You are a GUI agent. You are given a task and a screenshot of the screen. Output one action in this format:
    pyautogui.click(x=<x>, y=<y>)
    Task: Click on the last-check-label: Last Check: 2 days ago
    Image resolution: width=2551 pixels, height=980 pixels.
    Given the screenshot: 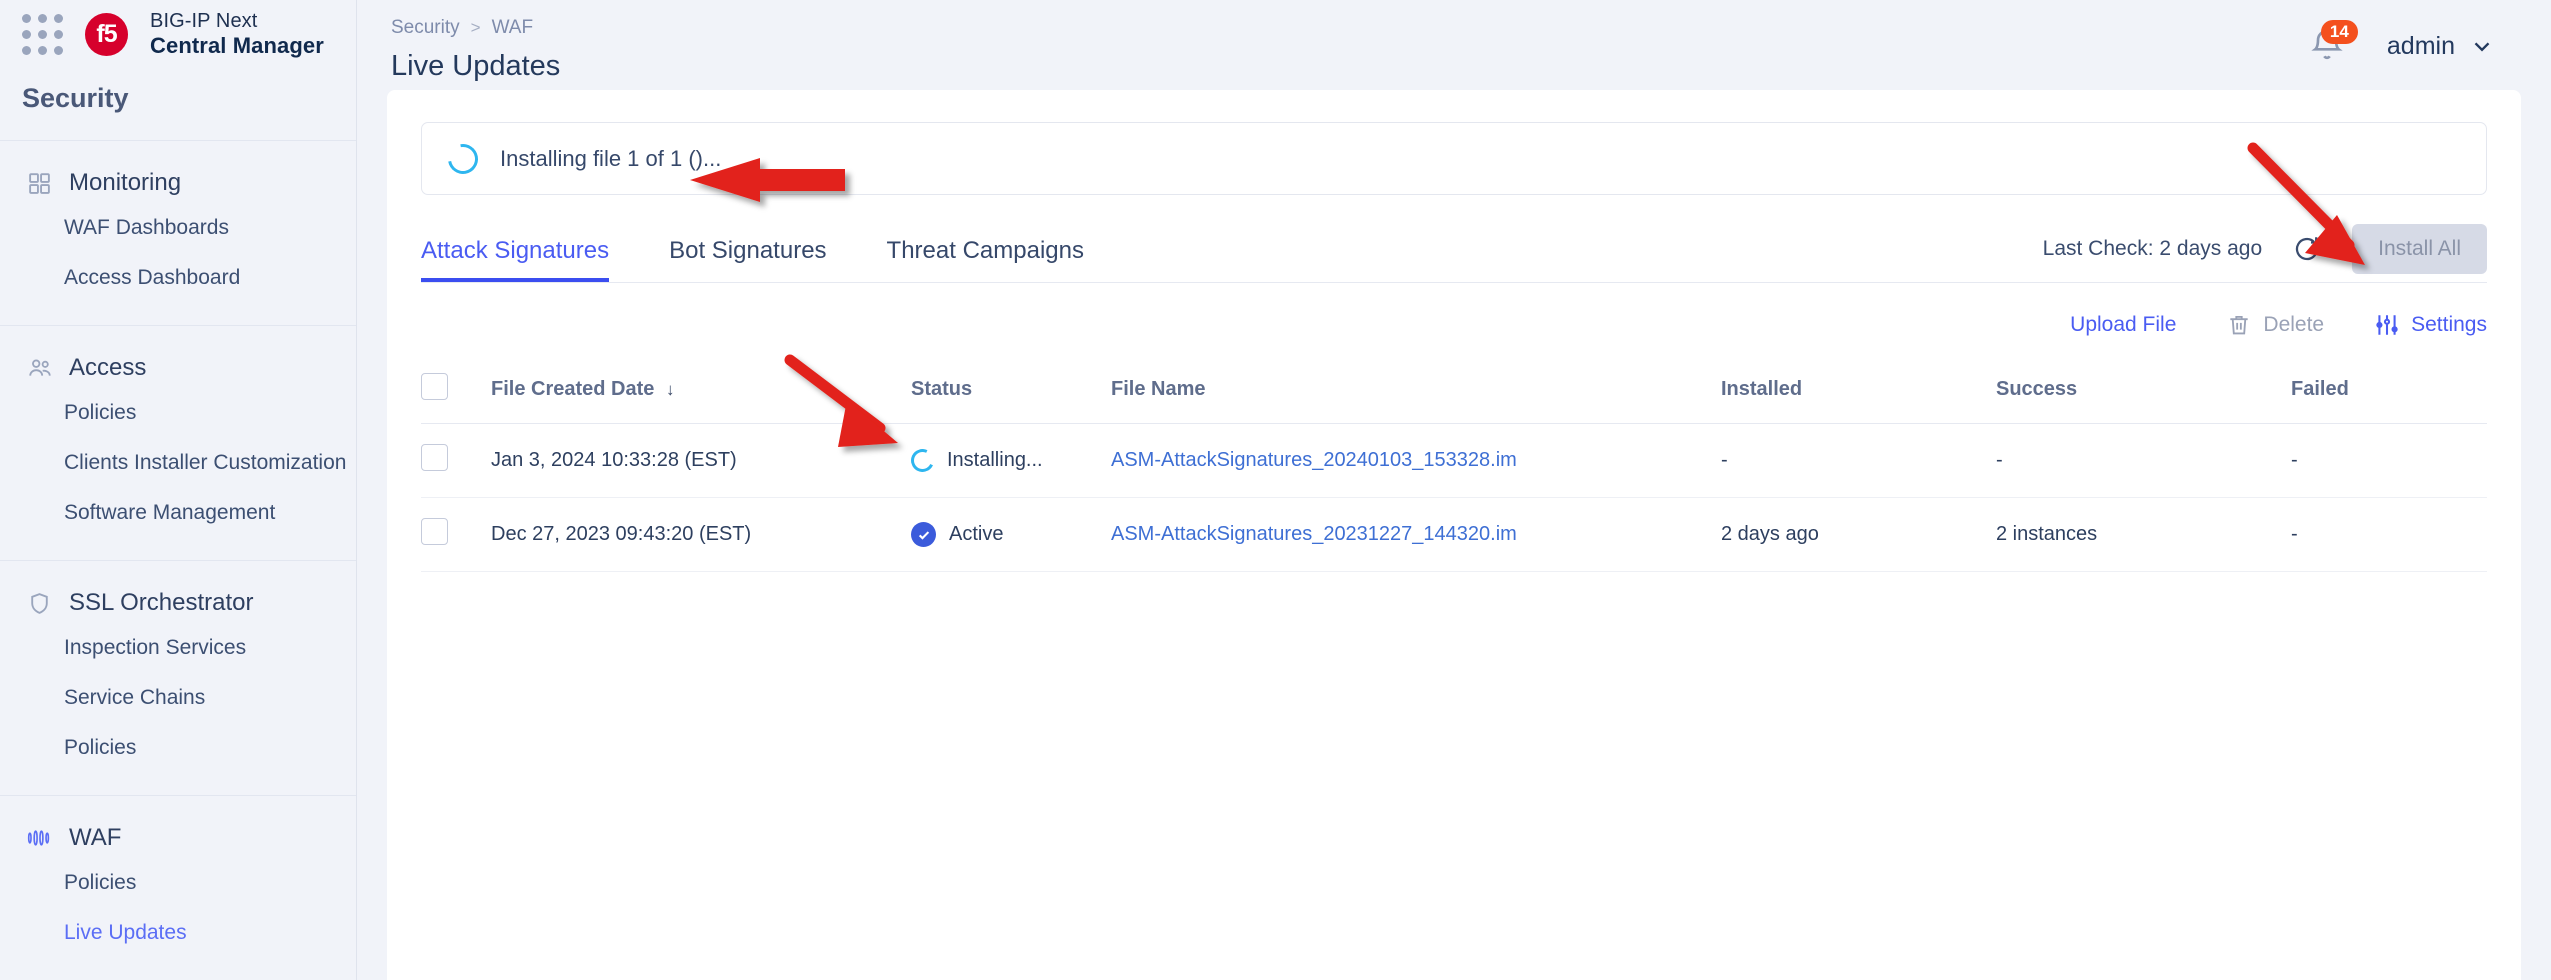 What is the action you would take?
    pyautogui.click(x=2152, y=248)
    